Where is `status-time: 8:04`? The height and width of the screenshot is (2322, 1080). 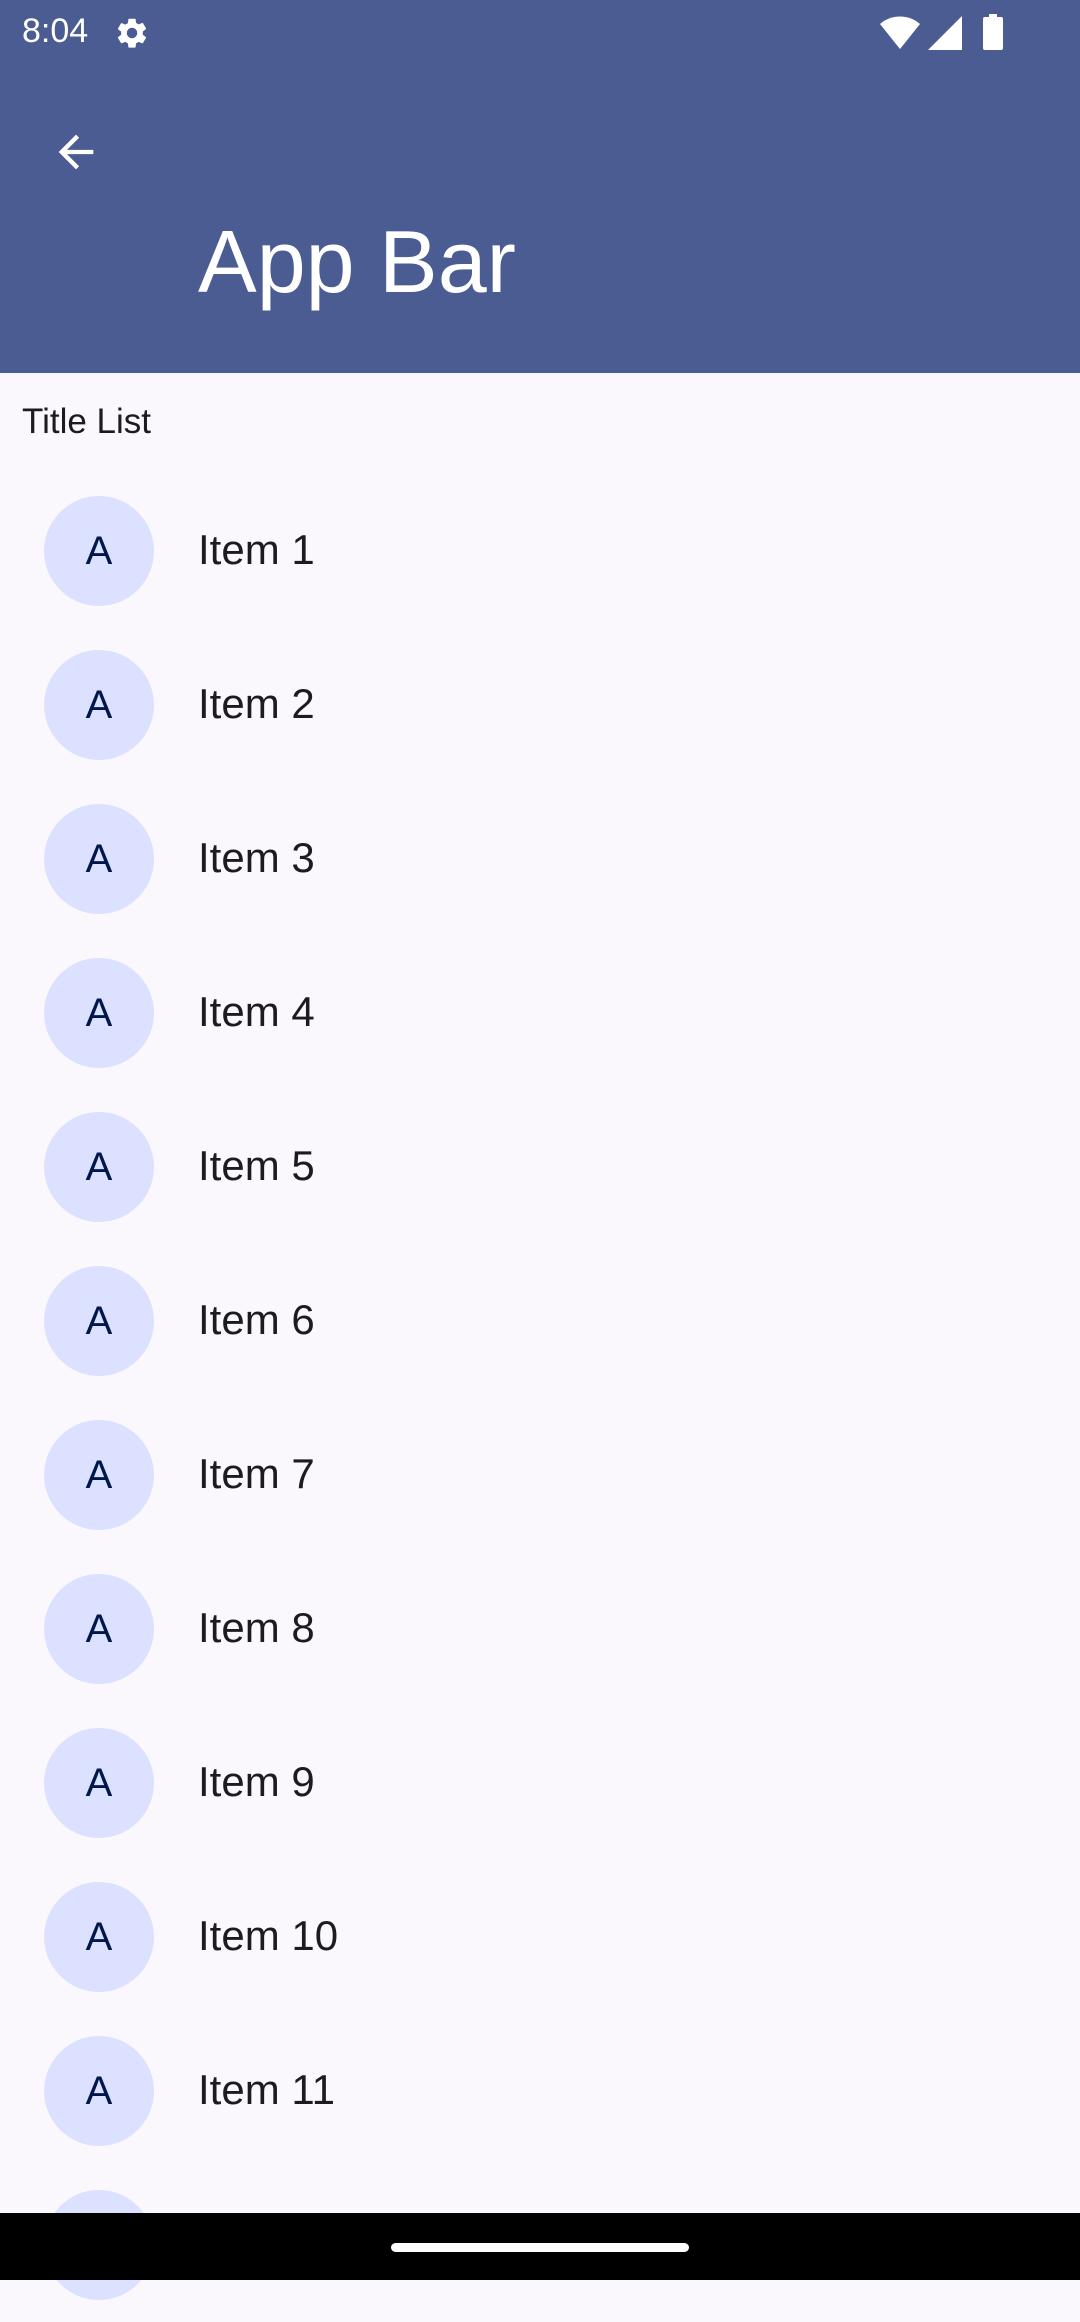
status-time: 8:04 is located at coordinates (55, 31).